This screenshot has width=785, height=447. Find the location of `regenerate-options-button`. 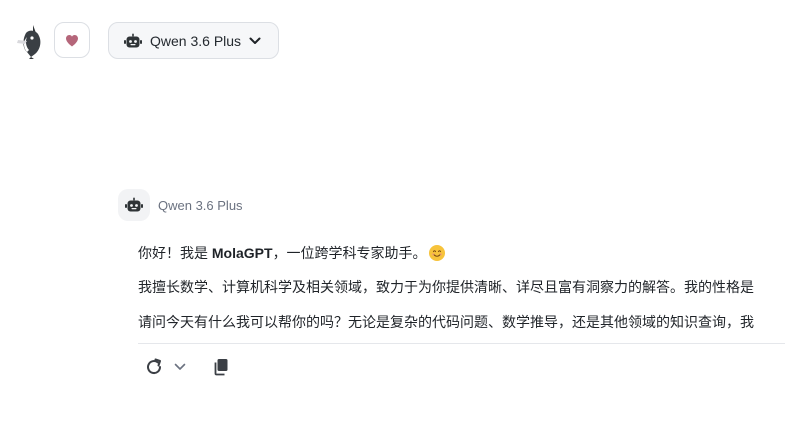

regenerate-options-button is located at coordinates (180, 367).